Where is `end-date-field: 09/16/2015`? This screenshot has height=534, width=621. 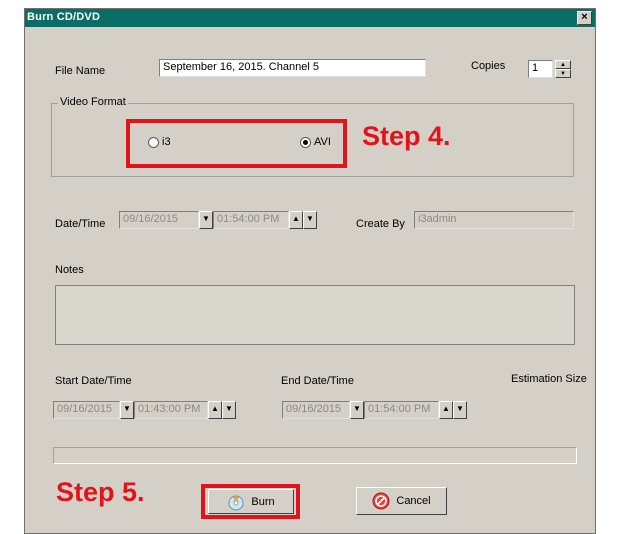 end-date-field: 09/16/2015 is located at coordinates (316, 410).